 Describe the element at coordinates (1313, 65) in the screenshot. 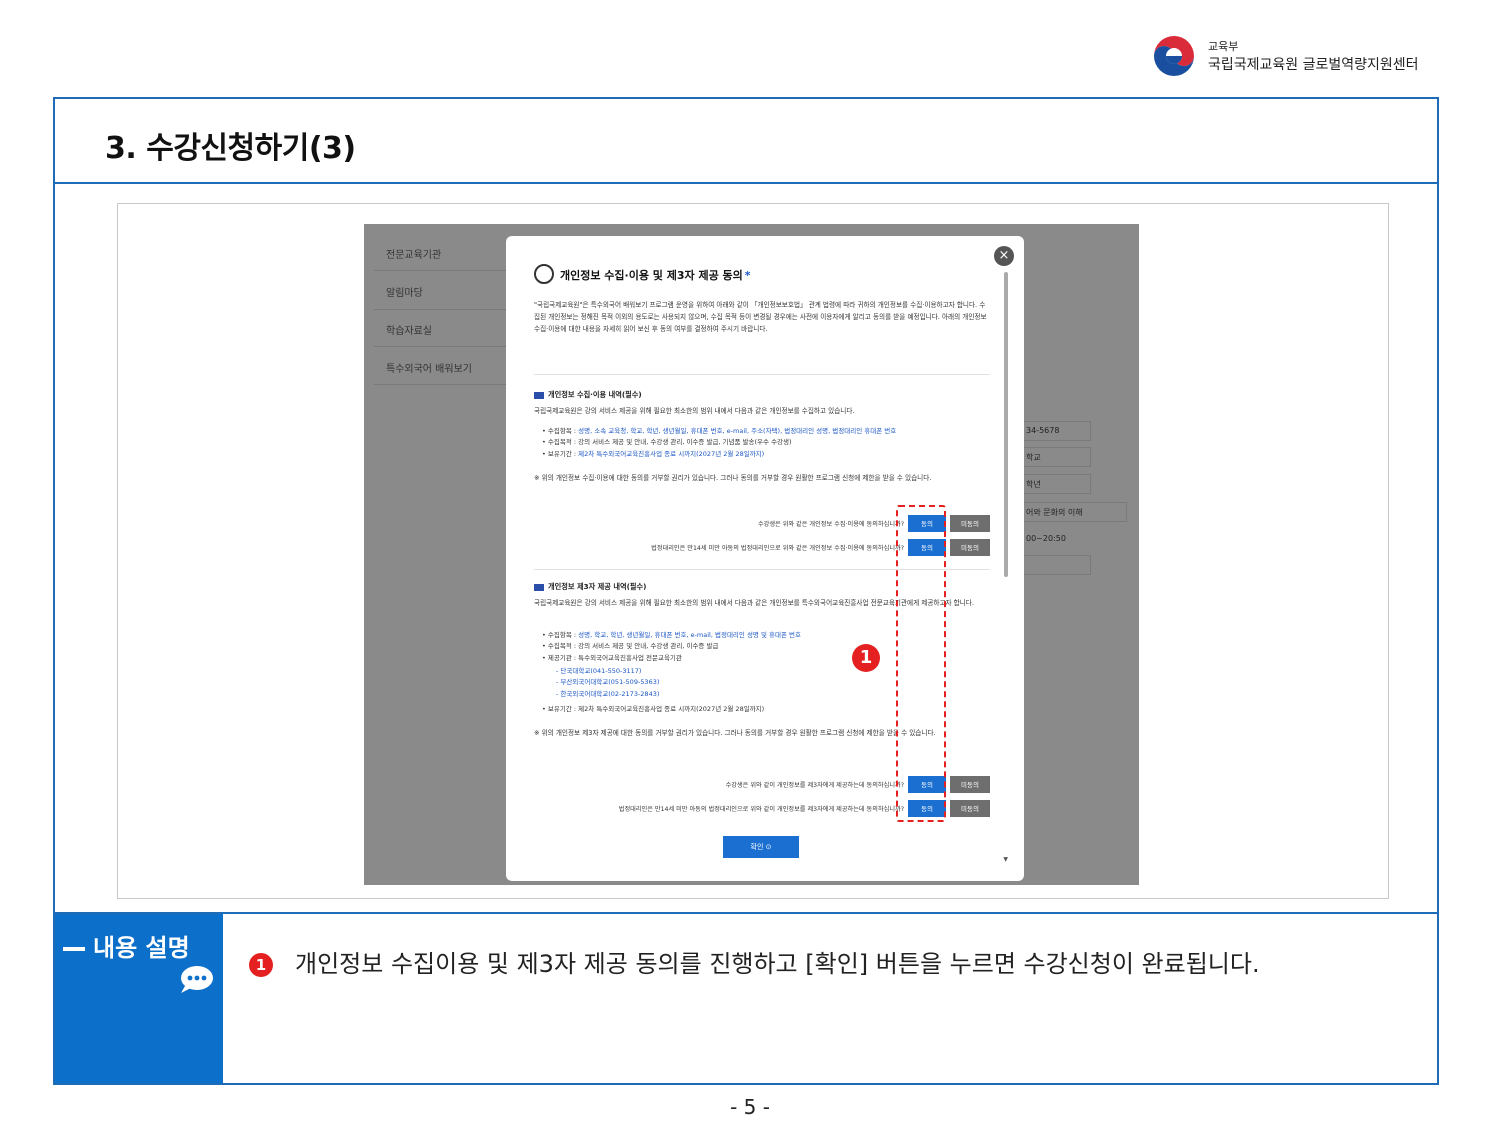

I see `center-name: 국립국제교육원 글로벌역량지원센터` at that location.